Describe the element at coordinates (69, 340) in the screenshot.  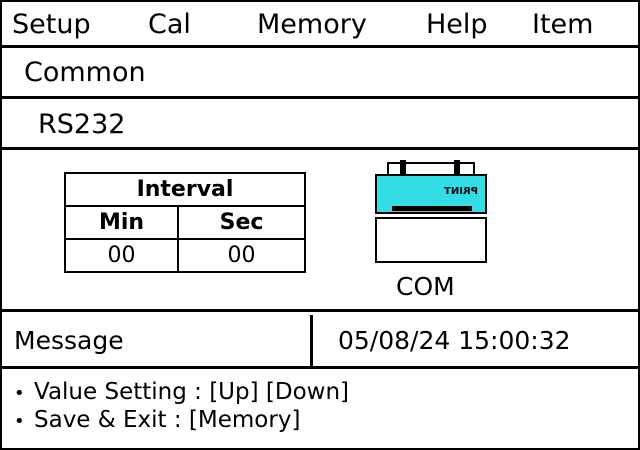
I see `message-label: Message` at that location.